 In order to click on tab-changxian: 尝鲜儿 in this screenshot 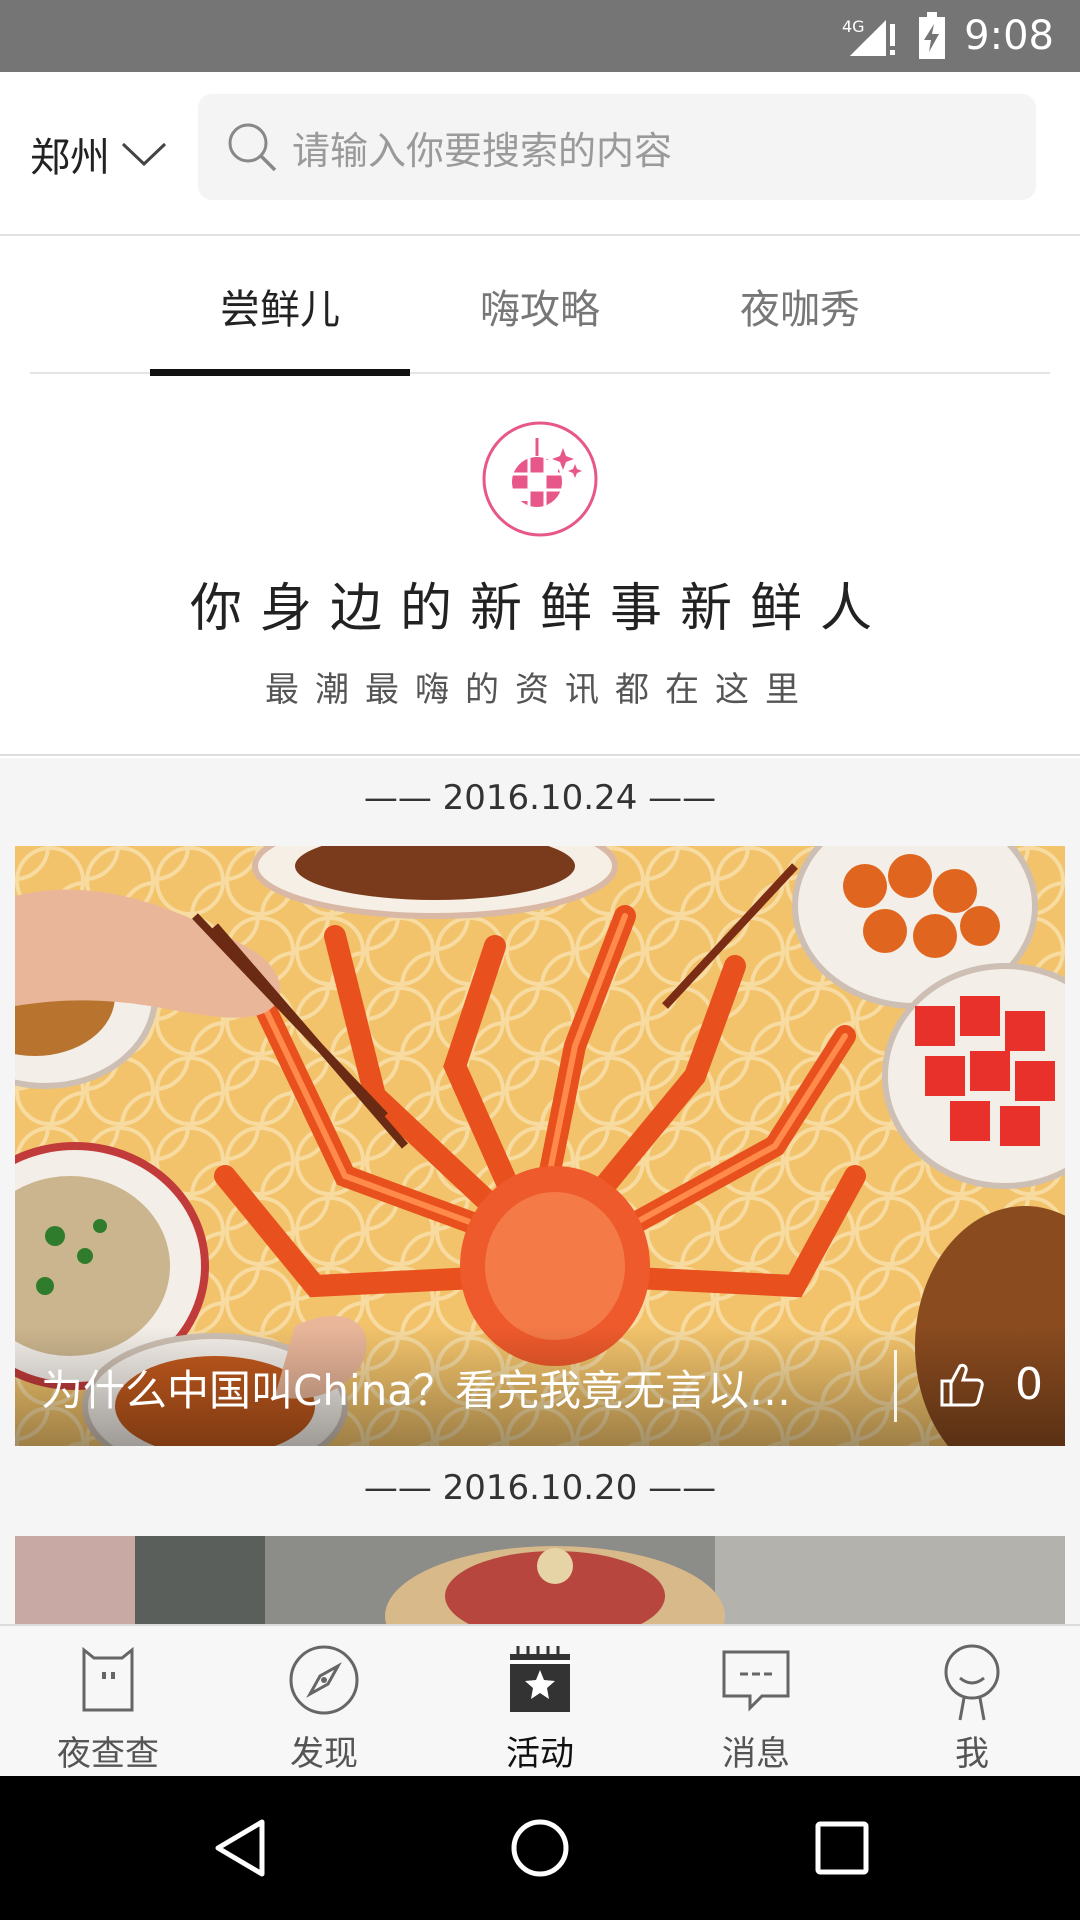, I will do `click(280, 307)`.